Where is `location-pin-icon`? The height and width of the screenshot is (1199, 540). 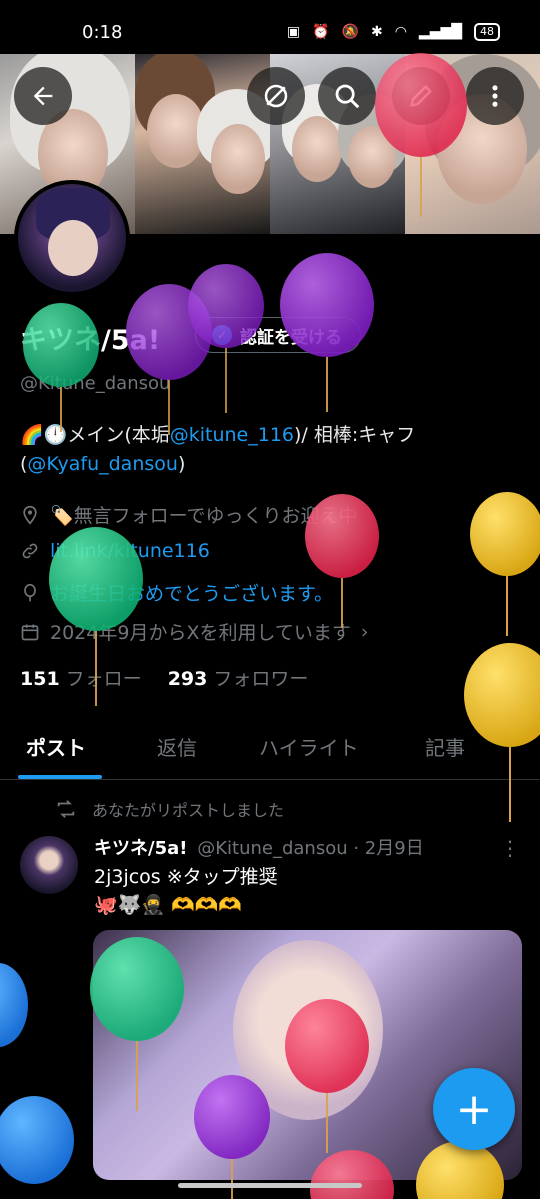 location-pin-icon is located at coordinates (30, 515).